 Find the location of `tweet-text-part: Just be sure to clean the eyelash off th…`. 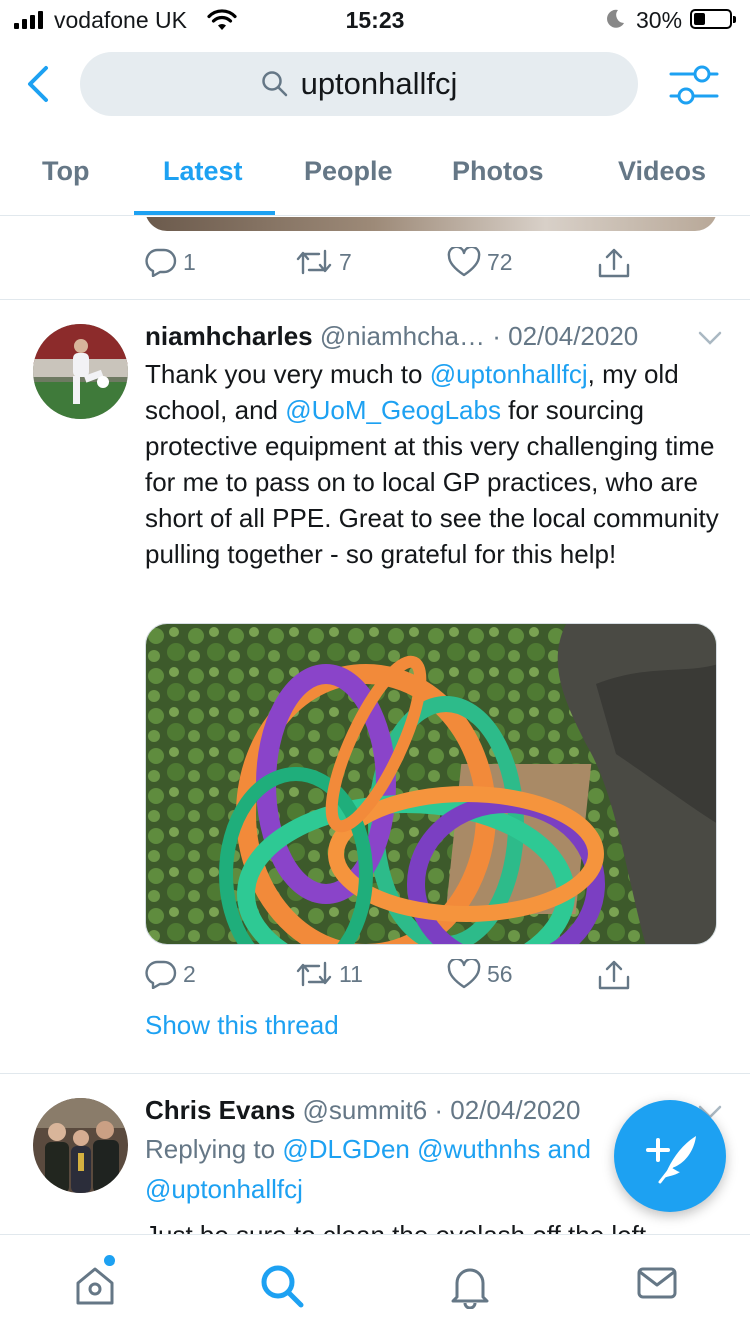

tweet-text-part: Just be sure to clean the eyelash off th… is located at coordinates (395, 1227).